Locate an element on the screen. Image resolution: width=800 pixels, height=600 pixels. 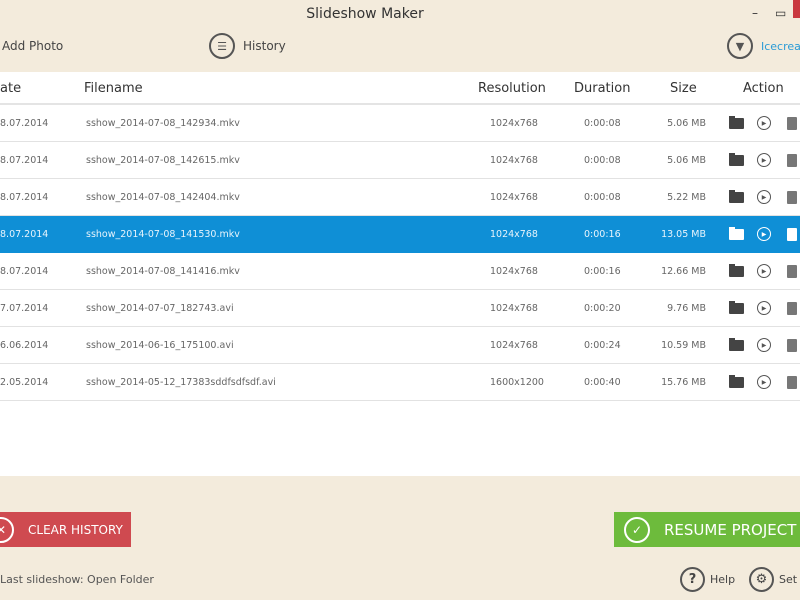
list-icon: ☰ is located at coordinates (222, 46).